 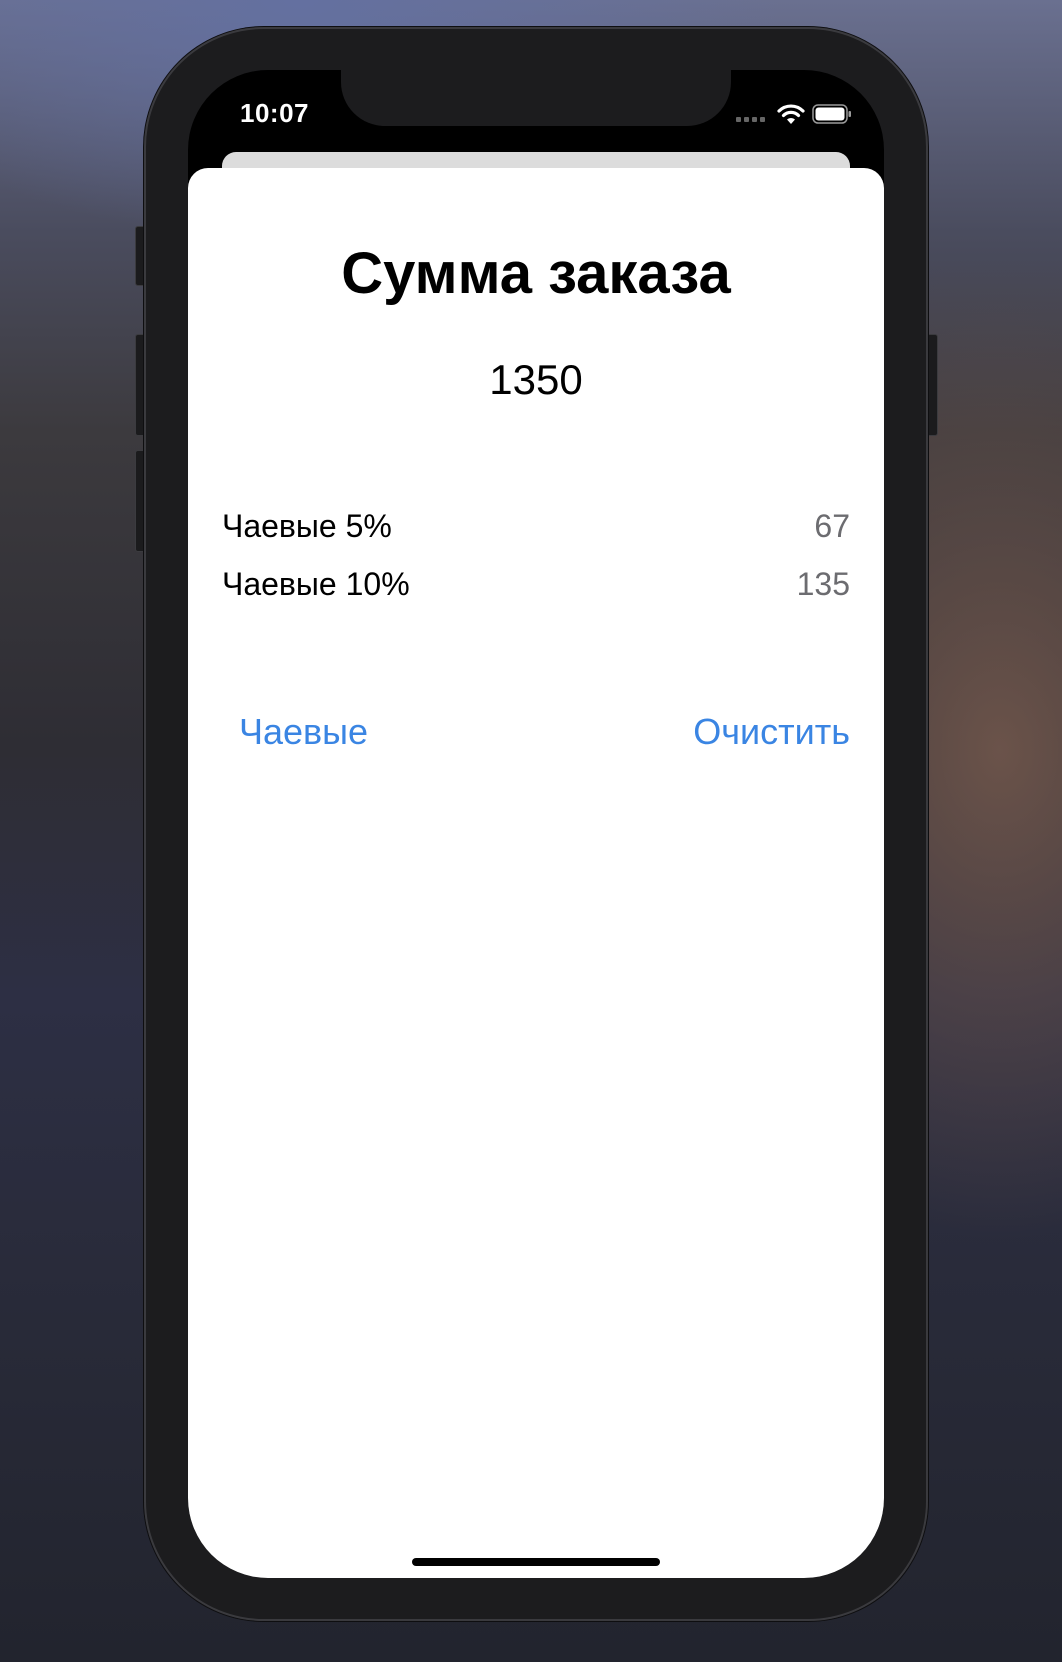 What do you see at coordinates (536, 584) in the screenshot?
I see `tip-row: Чаевые 10% 135` at bounding box center [536, 584].